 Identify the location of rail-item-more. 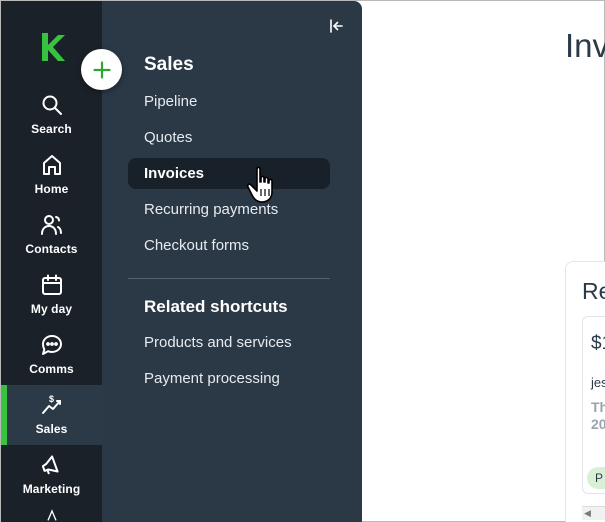
(51, 513).